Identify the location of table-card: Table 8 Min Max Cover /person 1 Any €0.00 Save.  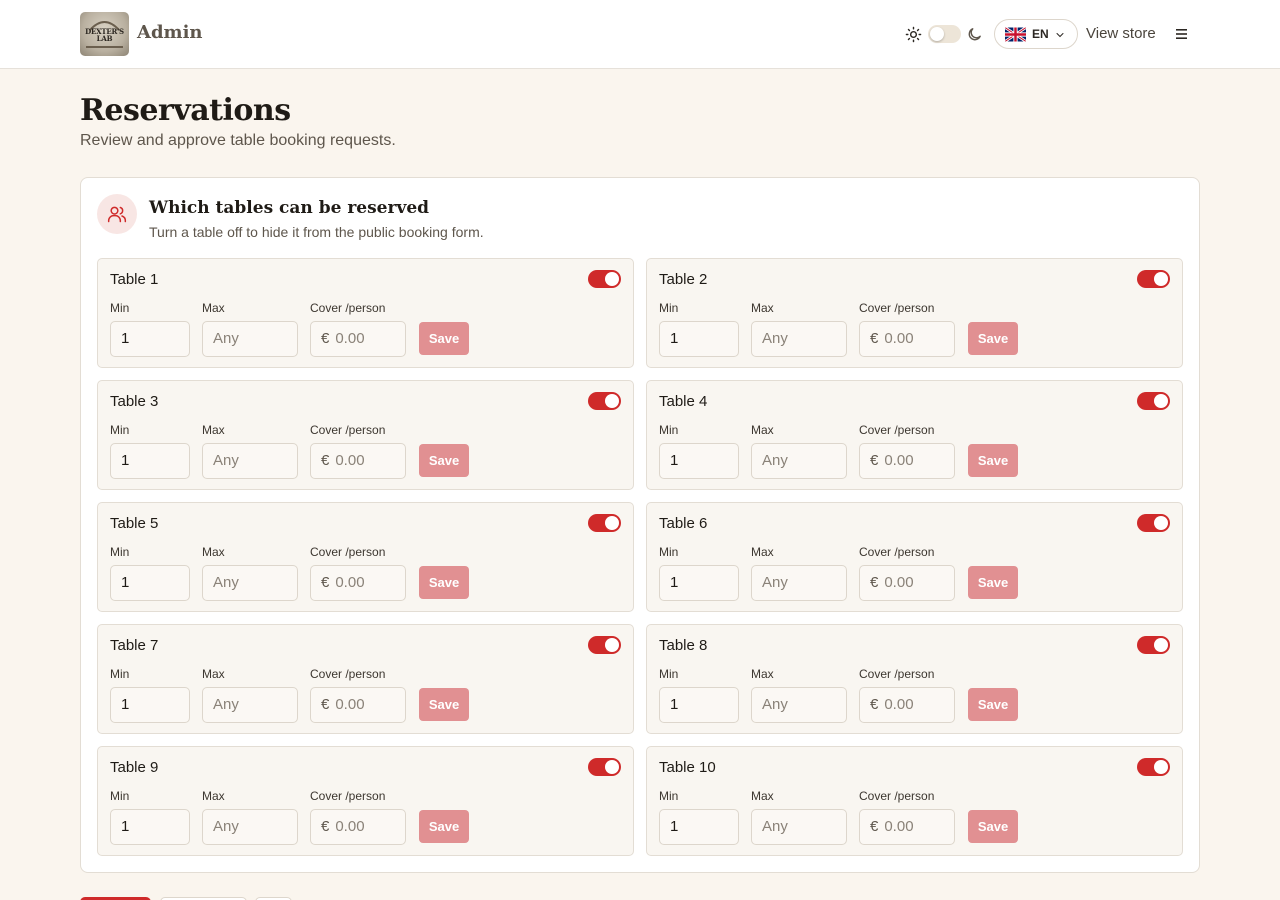
(914, 679).